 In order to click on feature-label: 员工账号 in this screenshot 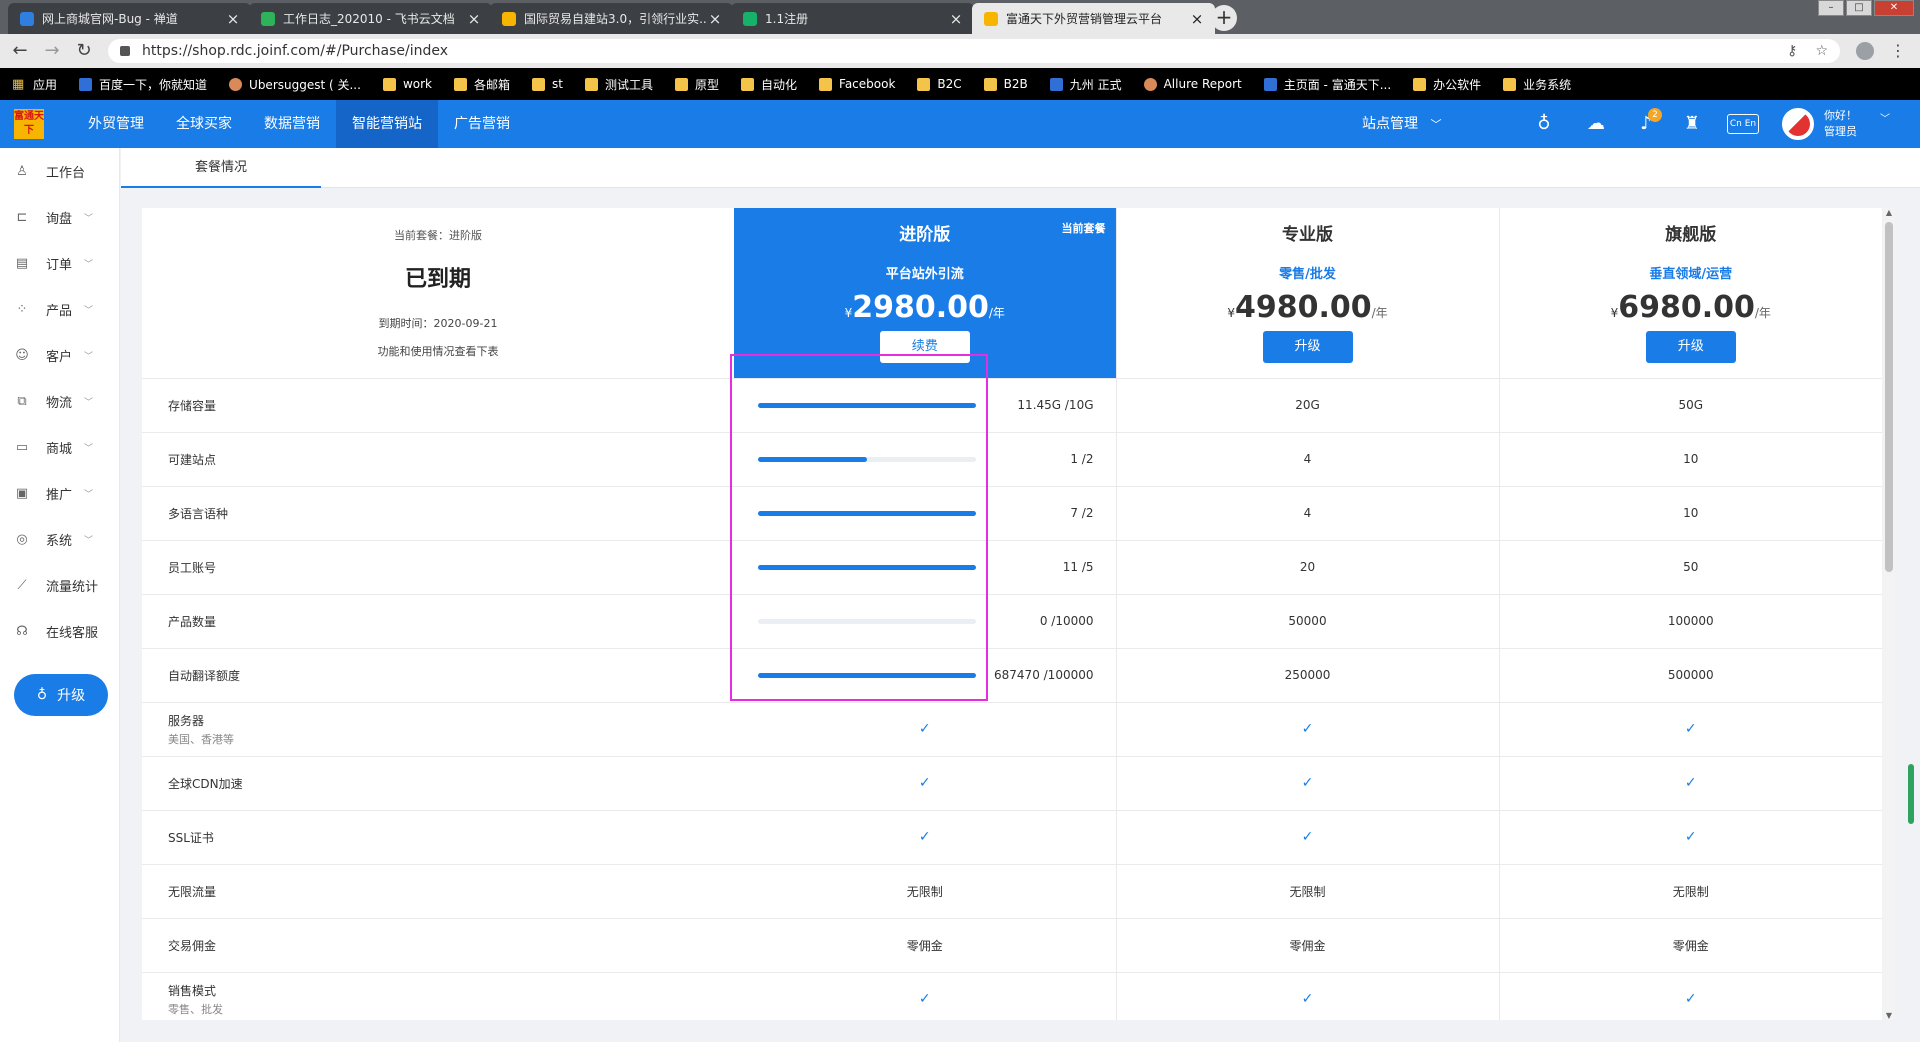, I will do `click(438, 567)`.